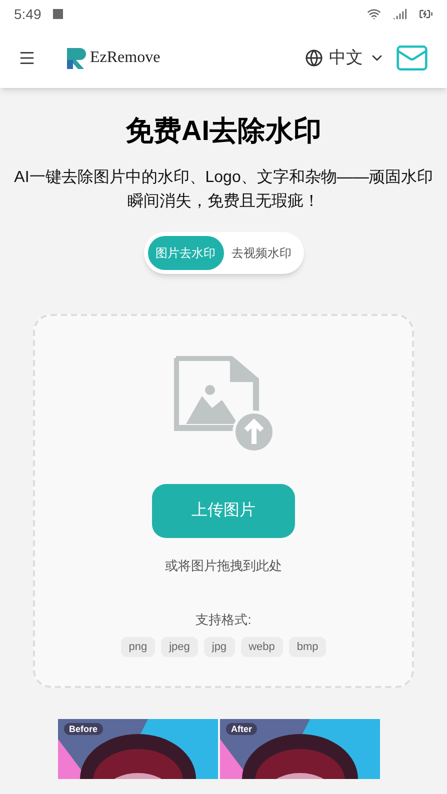 Image resolution: width=447 pixels, height=794 pixels. What do you see at coordinates (58, 14) in the screenshot?
I see `notification-icon` at bounding box center [58, 14].